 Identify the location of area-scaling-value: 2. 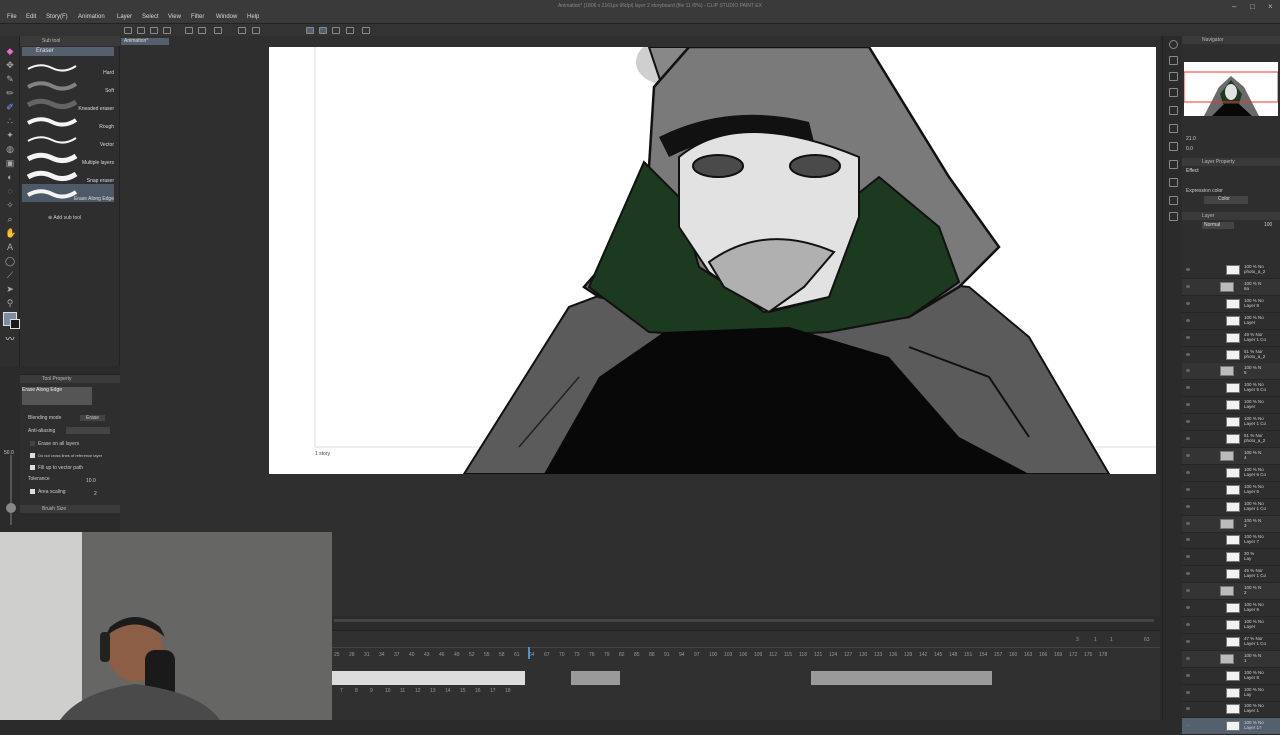
(95, 494).